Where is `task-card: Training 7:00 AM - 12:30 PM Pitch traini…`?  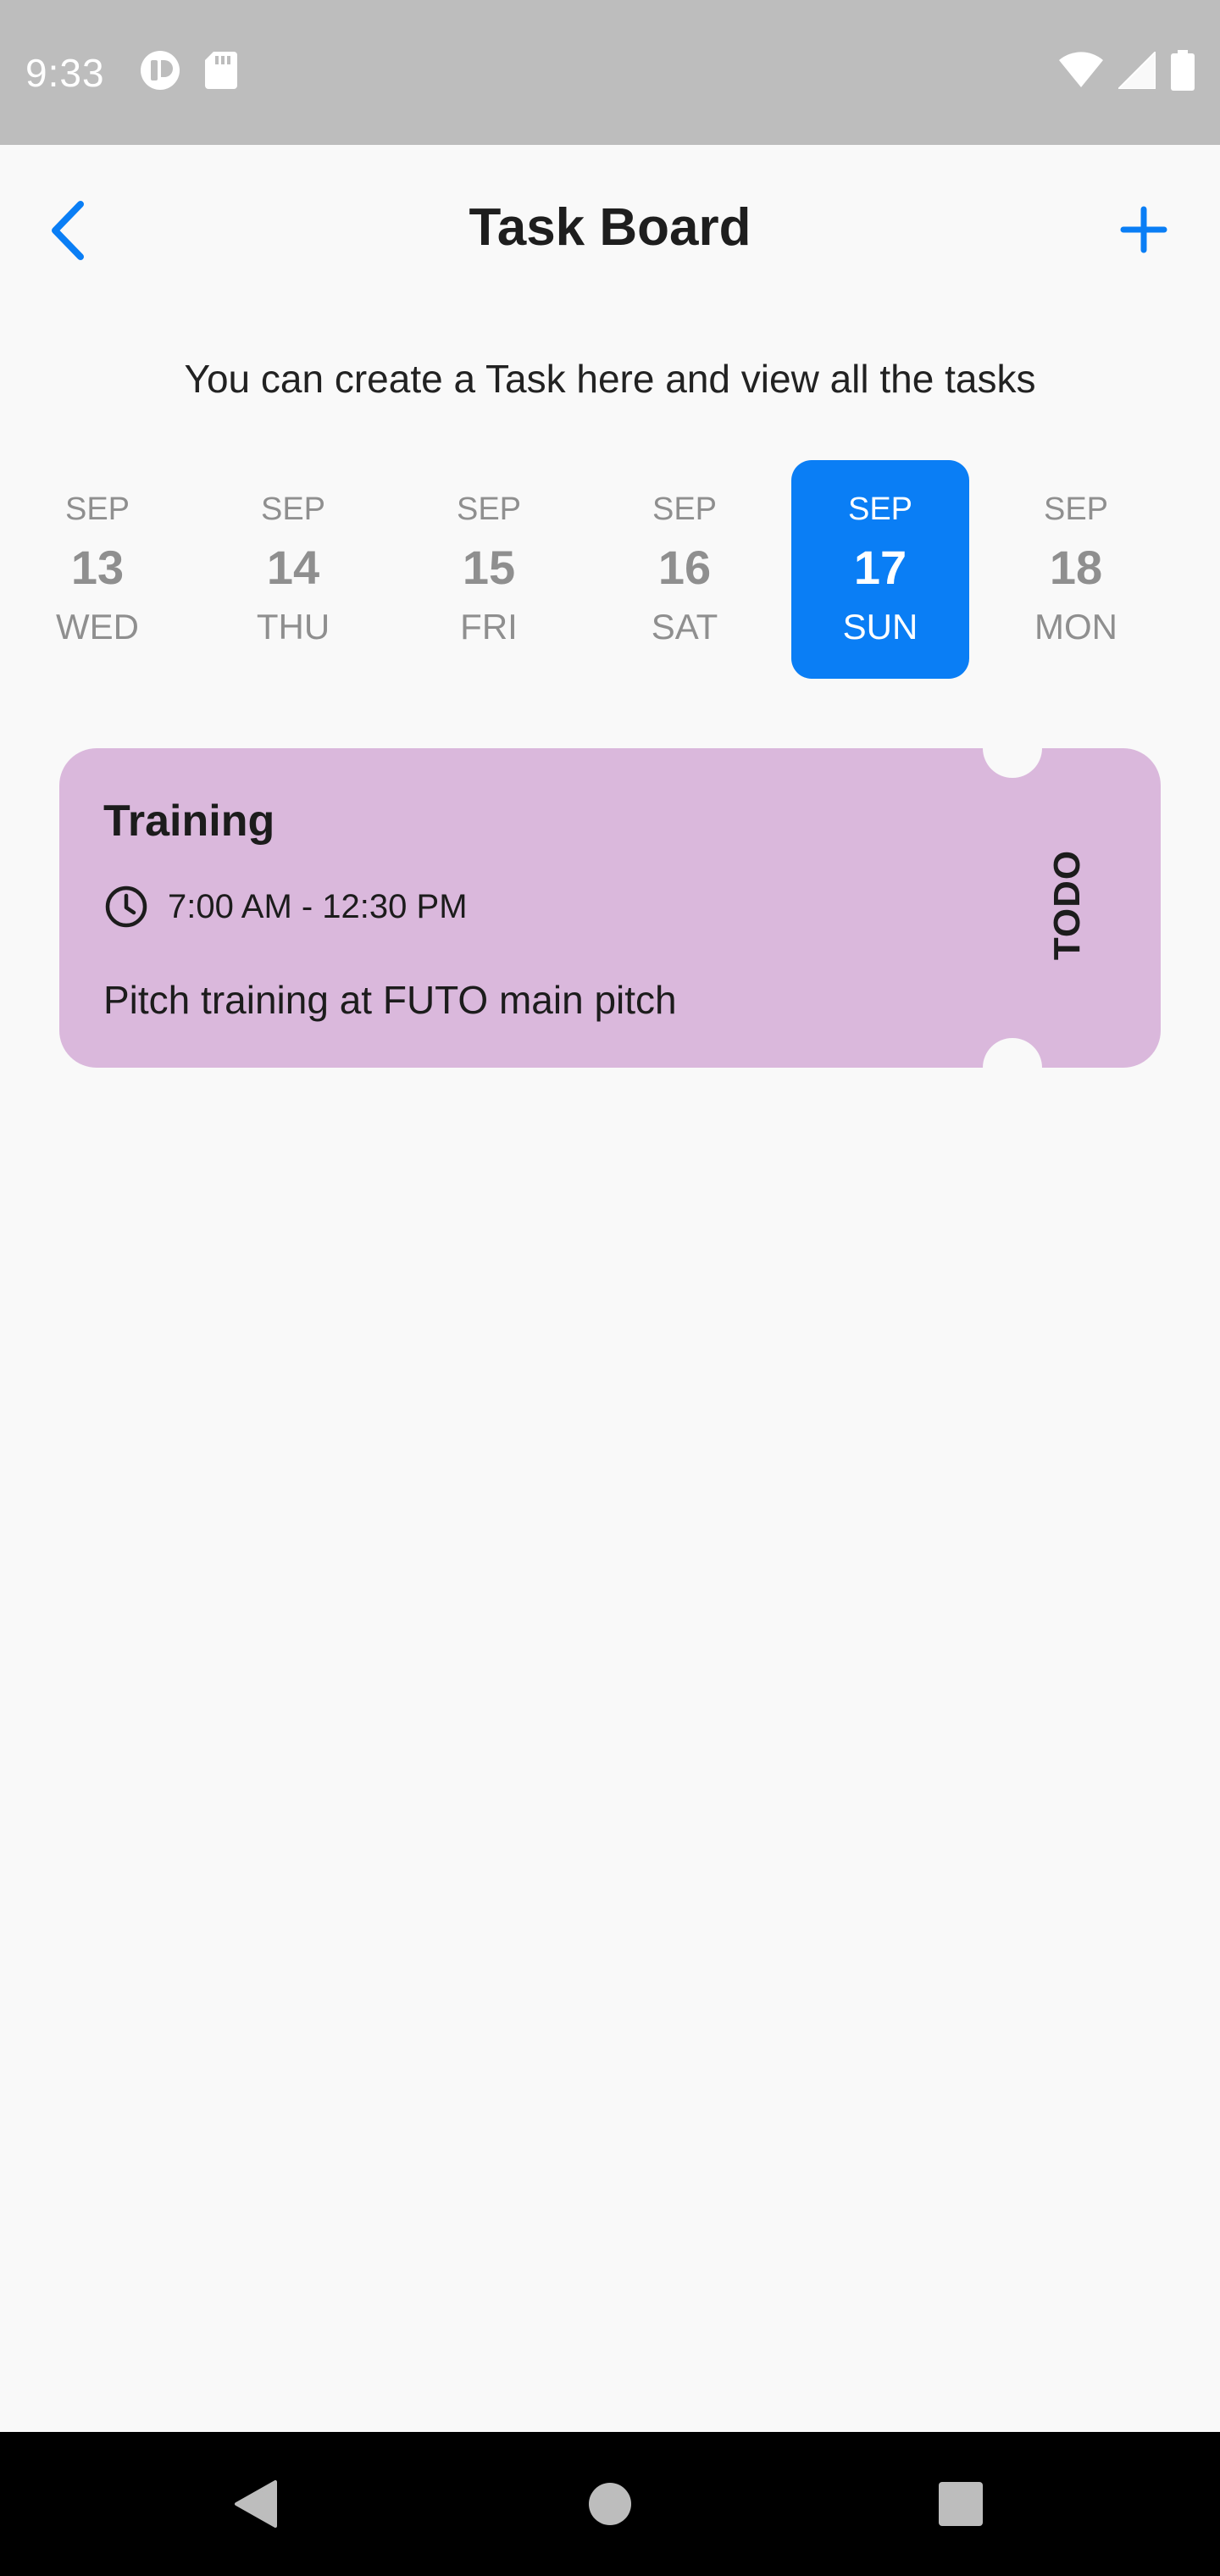
task-card: Training 7:00 AM - 12:30 PM Pitch traini… is located at coordinates (610, 908).